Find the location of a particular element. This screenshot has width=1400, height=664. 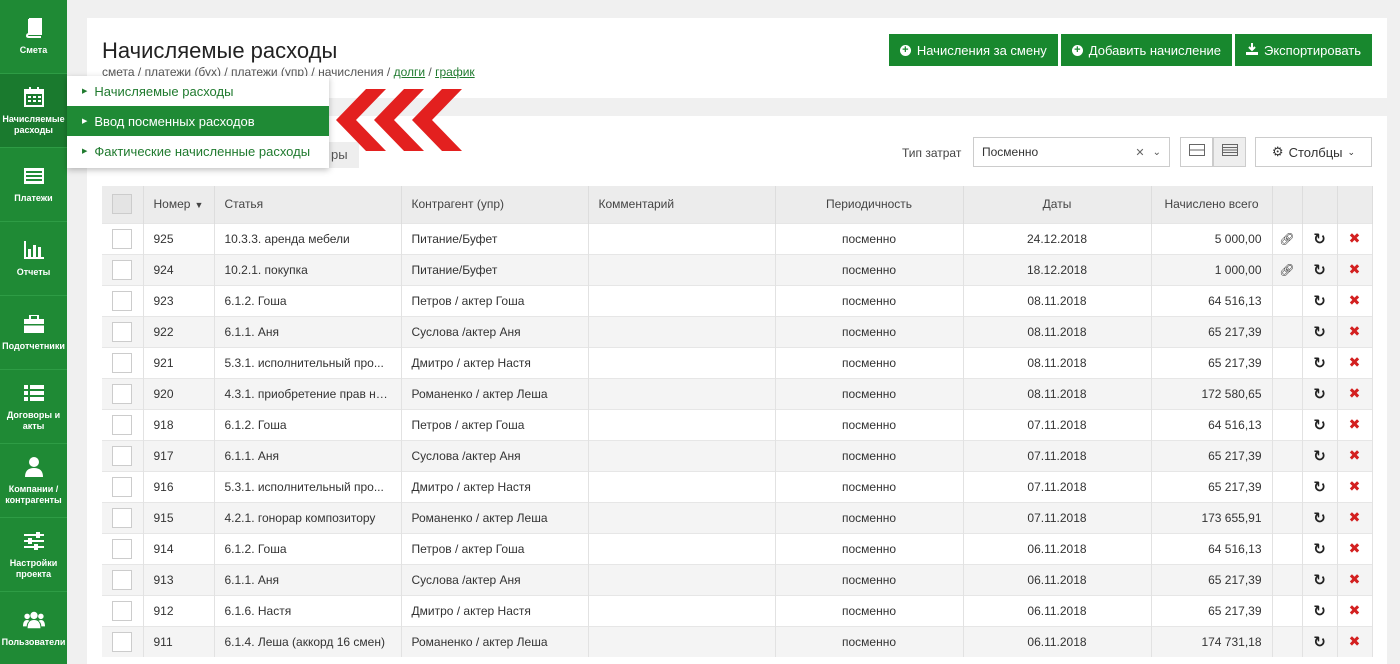

shift-accruals-button: + Начисления за смену is located at coordinates (973, 50).